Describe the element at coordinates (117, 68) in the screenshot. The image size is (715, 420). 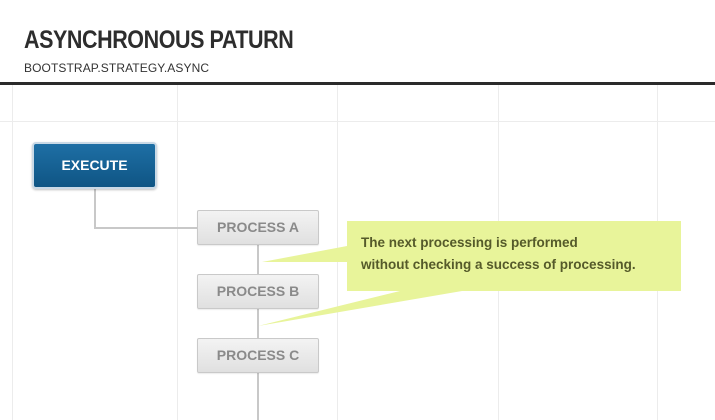
I see `page-subtitle: BOOTSTRAP.STRATEGY.ASYNC` at that location.